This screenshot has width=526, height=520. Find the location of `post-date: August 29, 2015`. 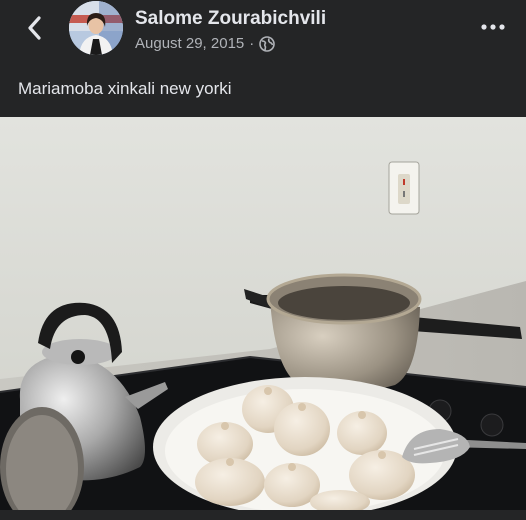

post-date: August 29, 2015 is located at coordinates (189, 43).